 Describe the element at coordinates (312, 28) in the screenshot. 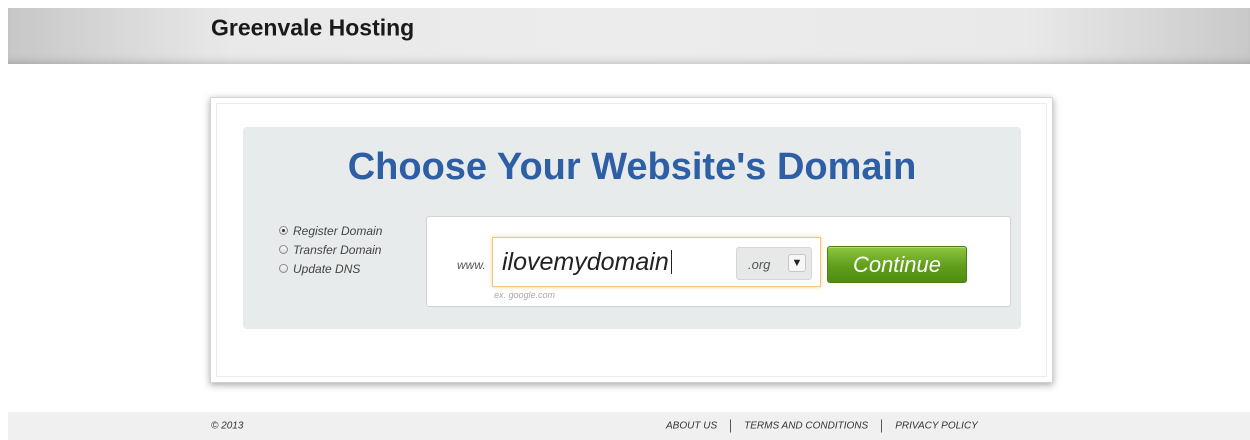

I see `site-logo-text: Greenvale Hosting` at that location.